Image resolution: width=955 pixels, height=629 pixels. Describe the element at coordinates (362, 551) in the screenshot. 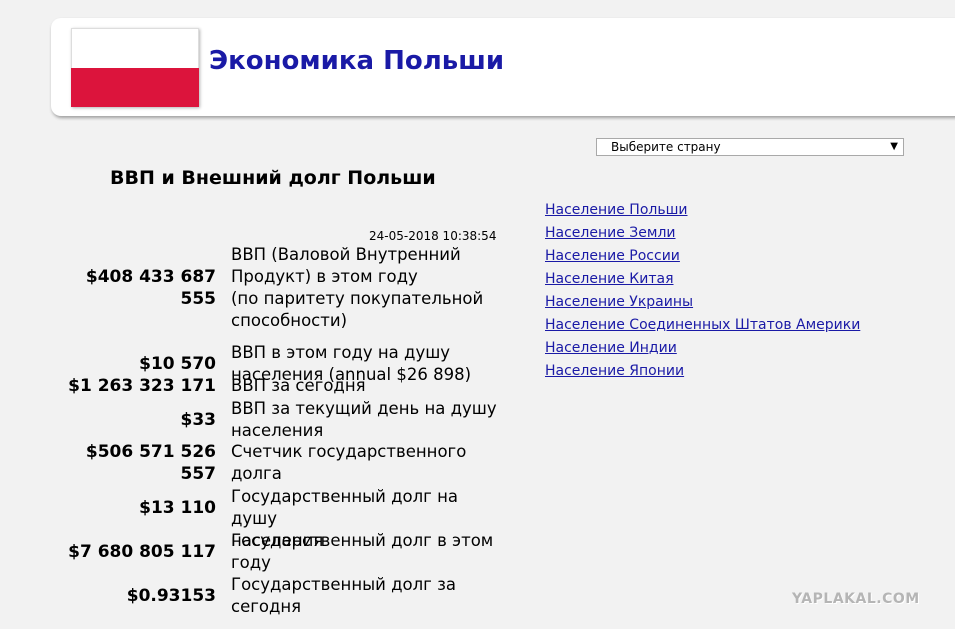

I see `stat-label: Государственный долг в этом году` at that location.